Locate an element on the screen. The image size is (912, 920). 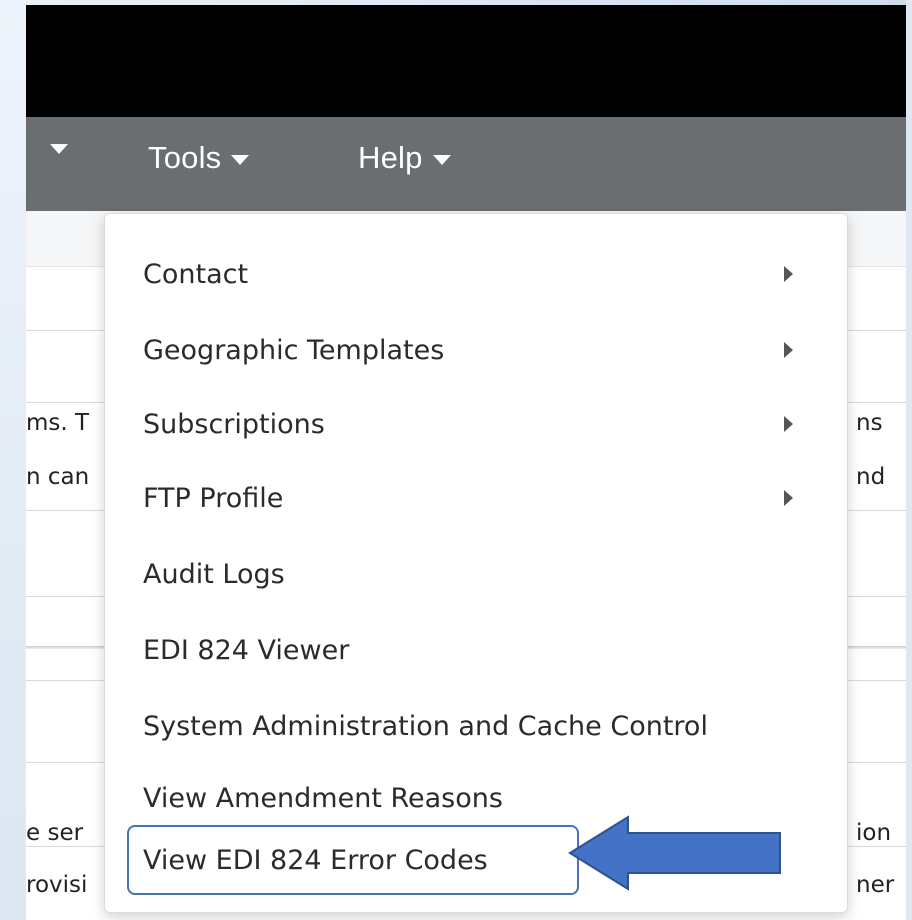
nav-menu-previous is located at coordinates (54, 147).